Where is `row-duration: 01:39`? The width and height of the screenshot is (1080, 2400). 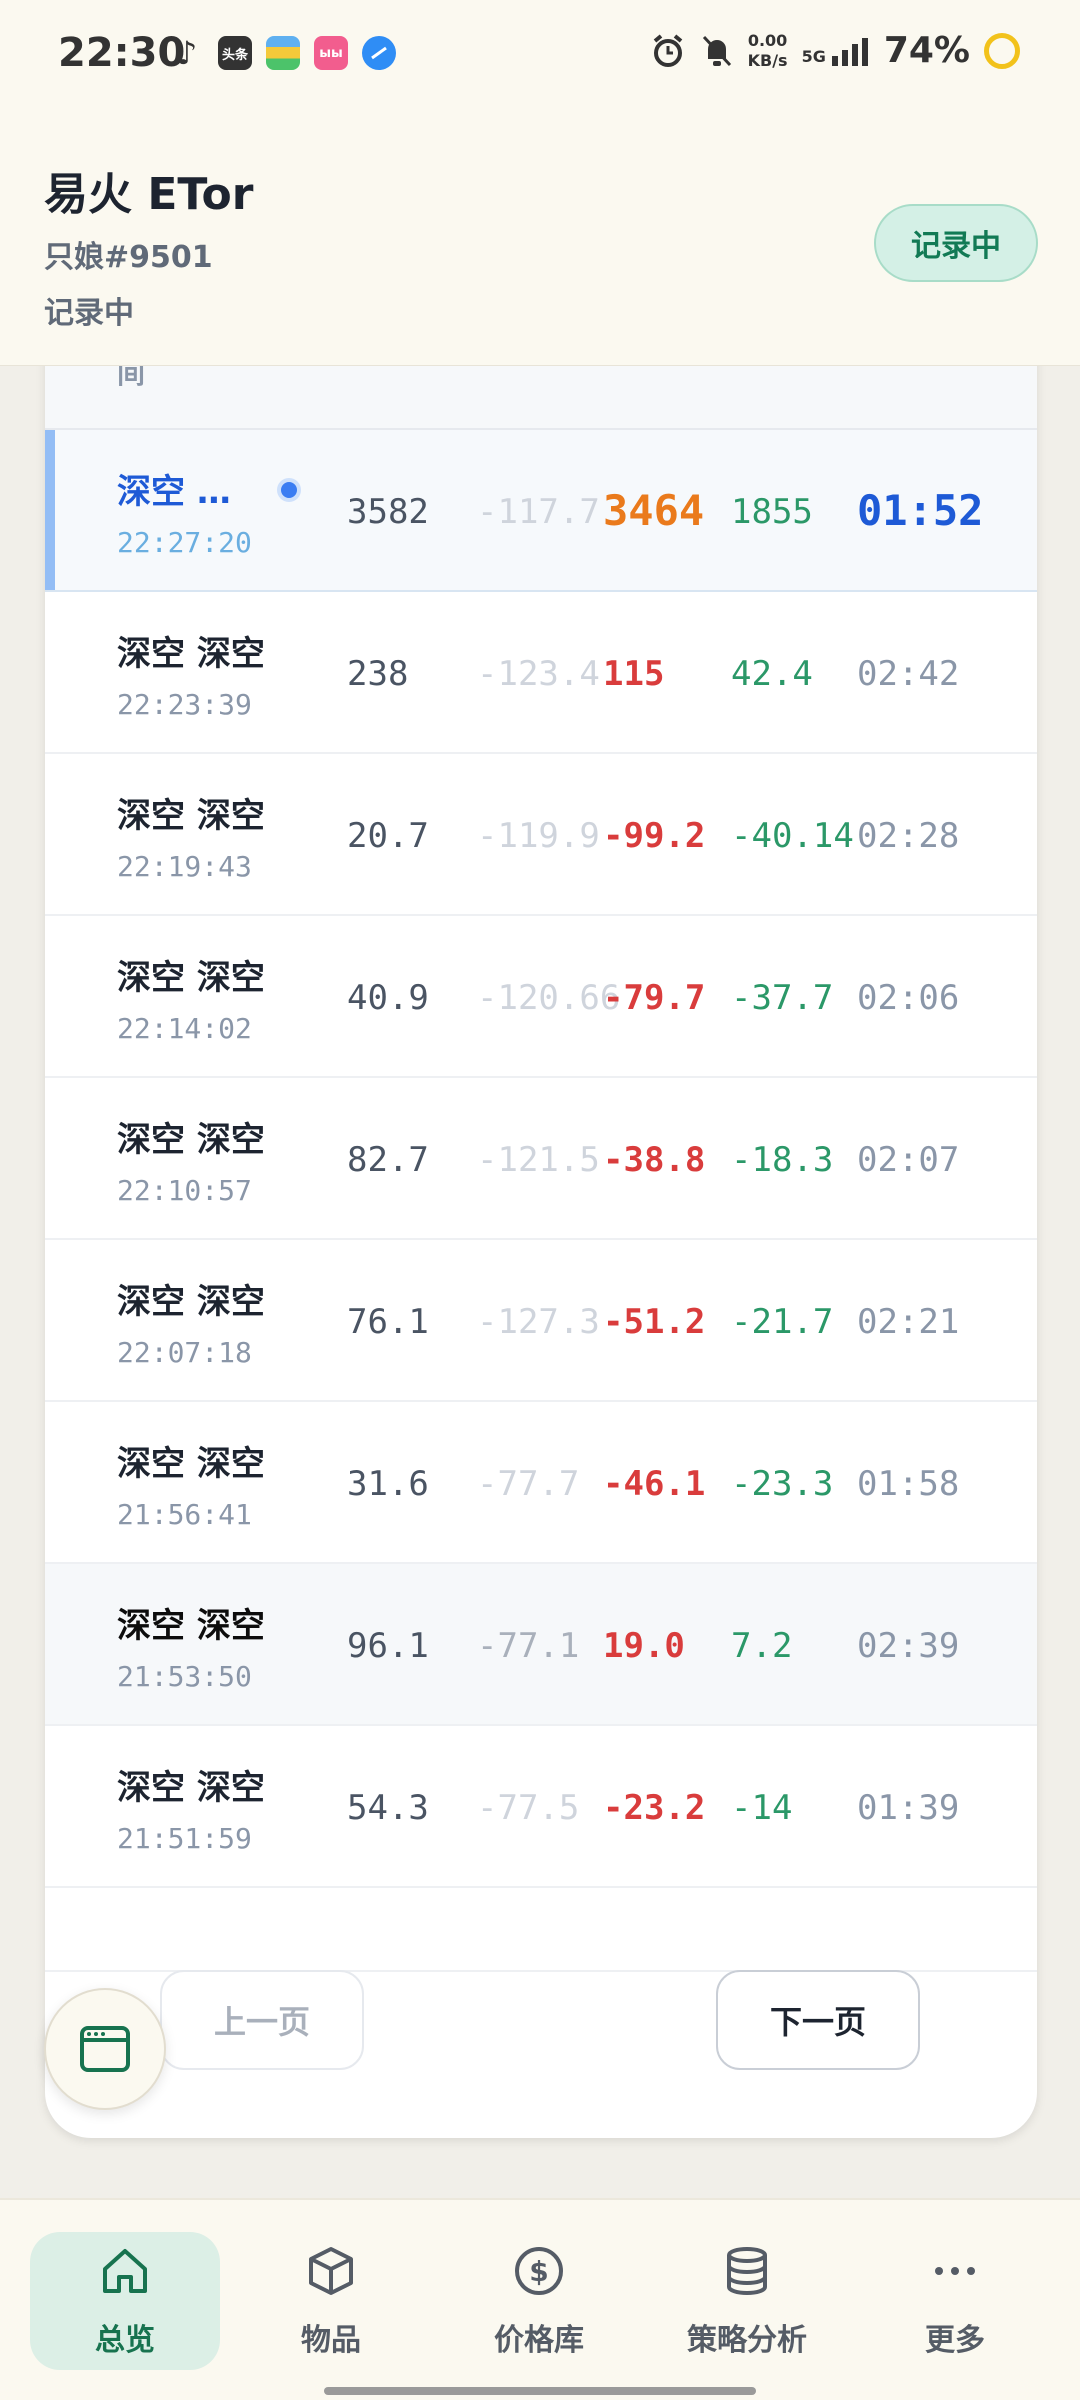 row-duration: 01:39 is located at coordinates (908, 1808).